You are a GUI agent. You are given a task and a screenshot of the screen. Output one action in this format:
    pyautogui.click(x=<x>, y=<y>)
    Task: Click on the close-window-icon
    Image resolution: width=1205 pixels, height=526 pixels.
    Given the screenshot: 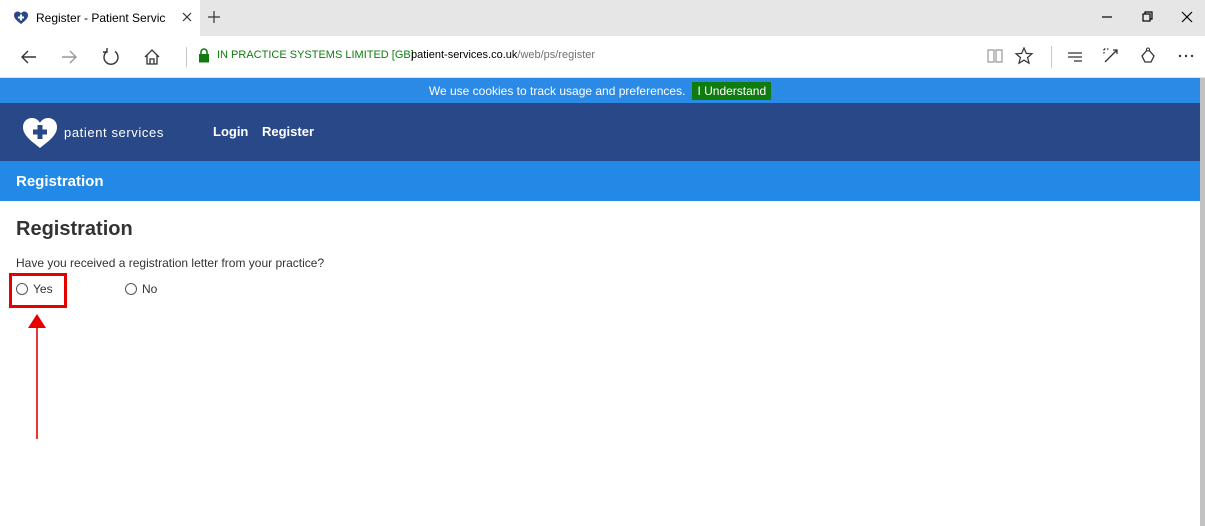 What is the action you would take?
    pyautogui.click(x=1187, y=17)
    